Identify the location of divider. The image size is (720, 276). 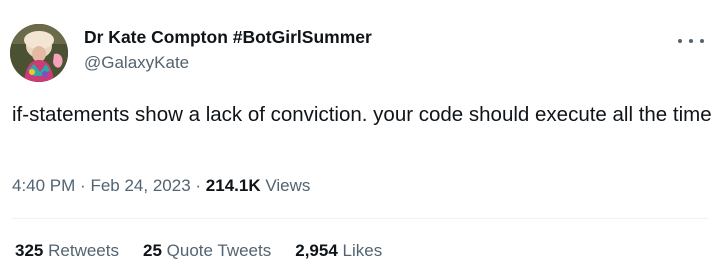
(360, 218).